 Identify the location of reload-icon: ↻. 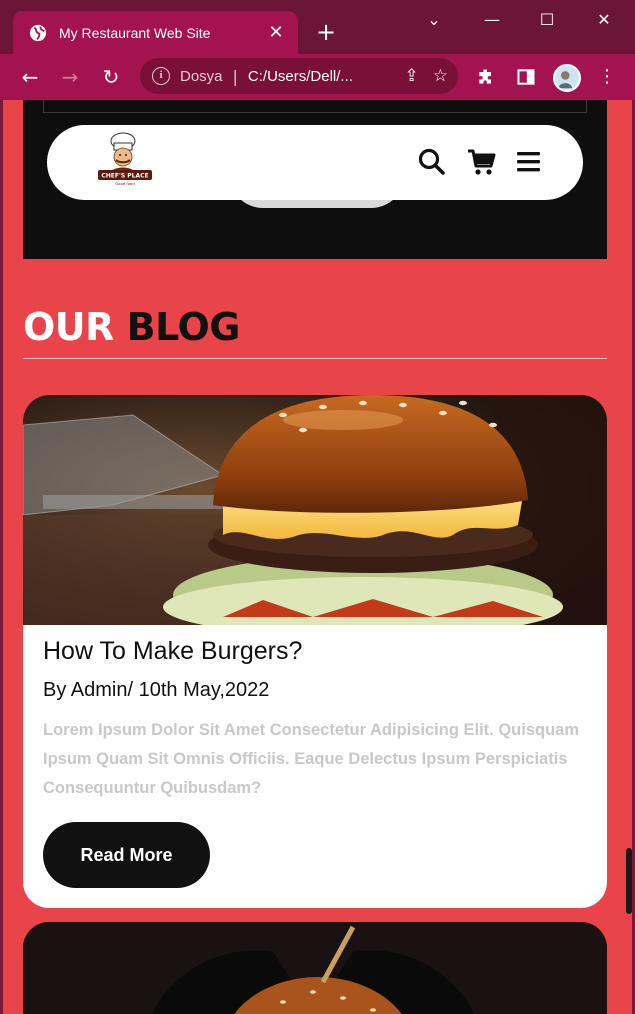
(111, 77).